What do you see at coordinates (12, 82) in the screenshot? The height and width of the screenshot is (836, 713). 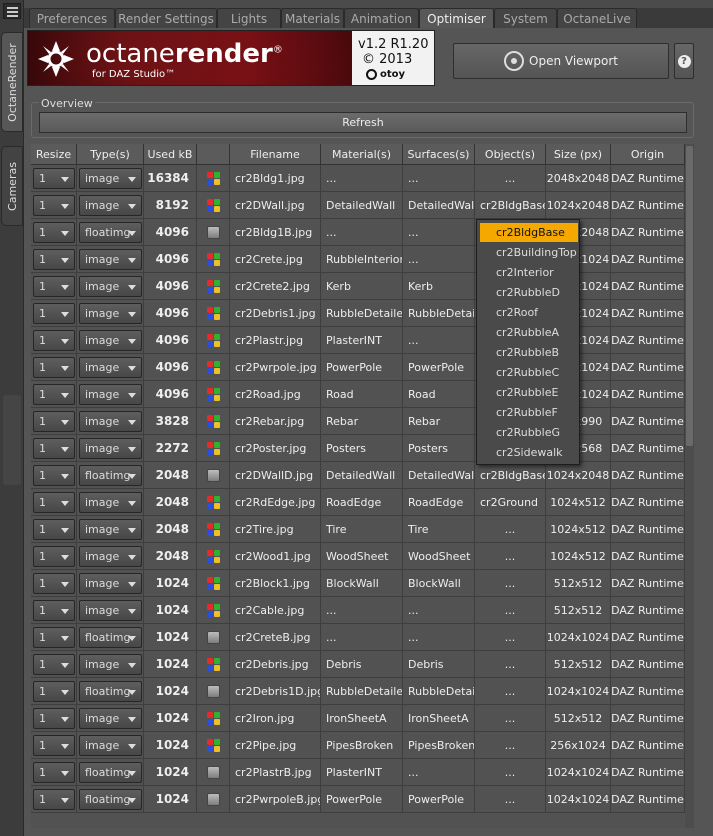 I see `side-tab-octanerender: OctaneRender` at bounding box center [12, 82].